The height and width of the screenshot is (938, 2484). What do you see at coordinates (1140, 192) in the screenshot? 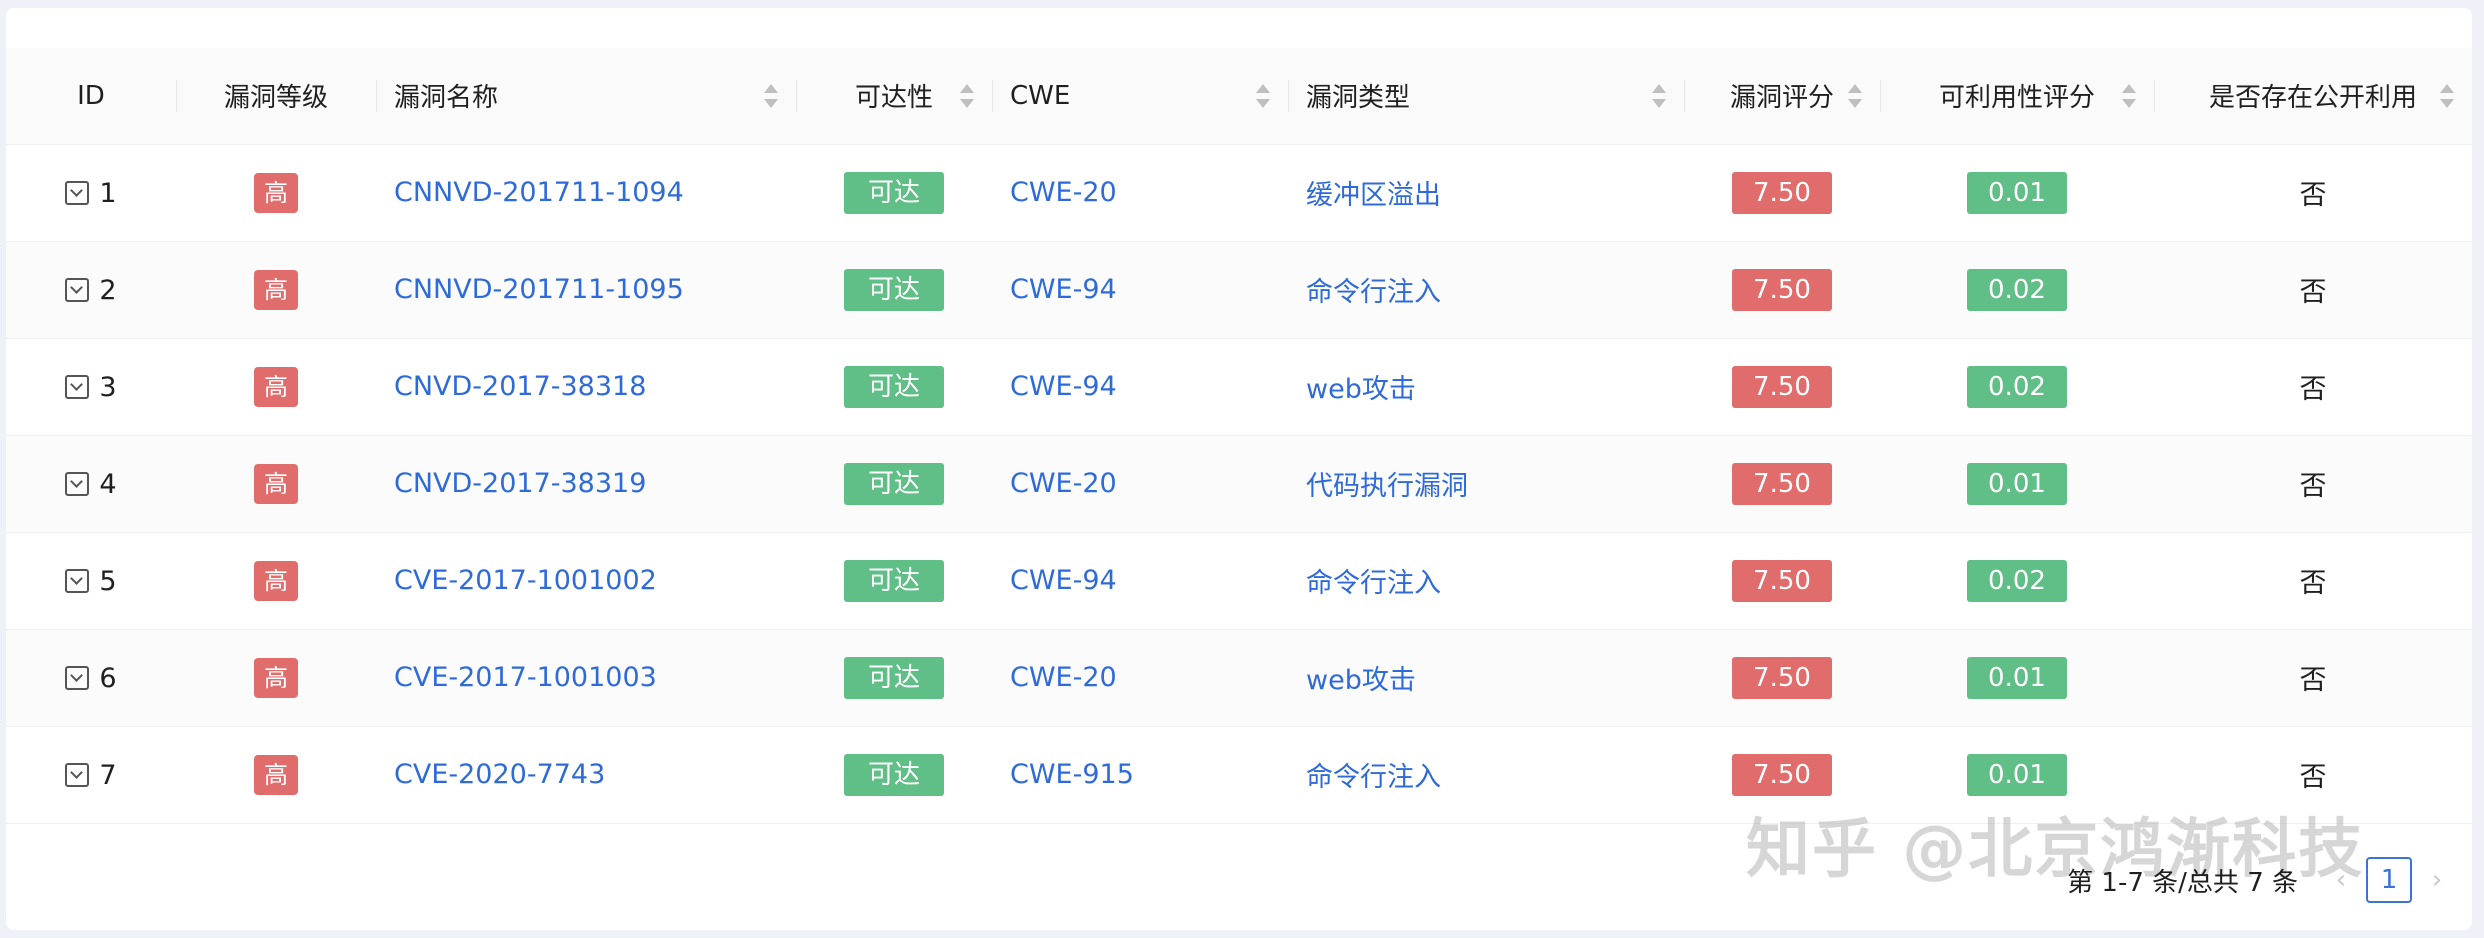
I see `cell-cwe: CWE-20` at bounding box center [1140, 192].